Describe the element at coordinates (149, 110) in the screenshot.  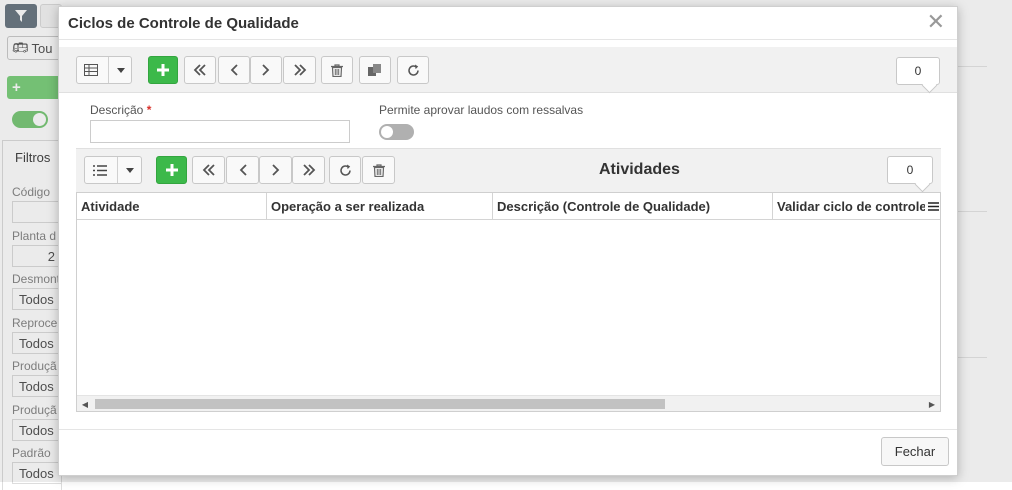
I see `required-mark: *` at that location.